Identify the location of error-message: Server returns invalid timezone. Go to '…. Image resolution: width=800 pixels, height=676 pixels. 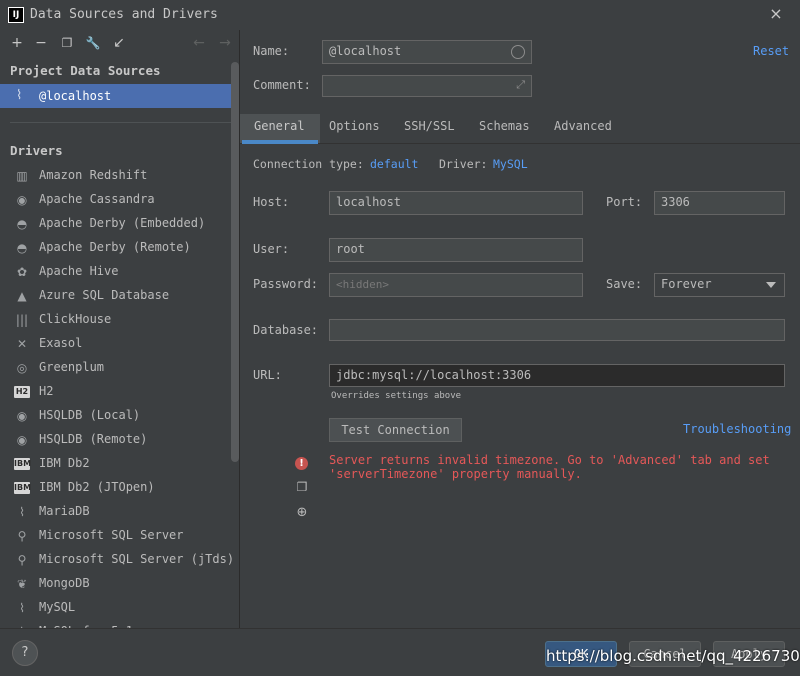
(549, 467).